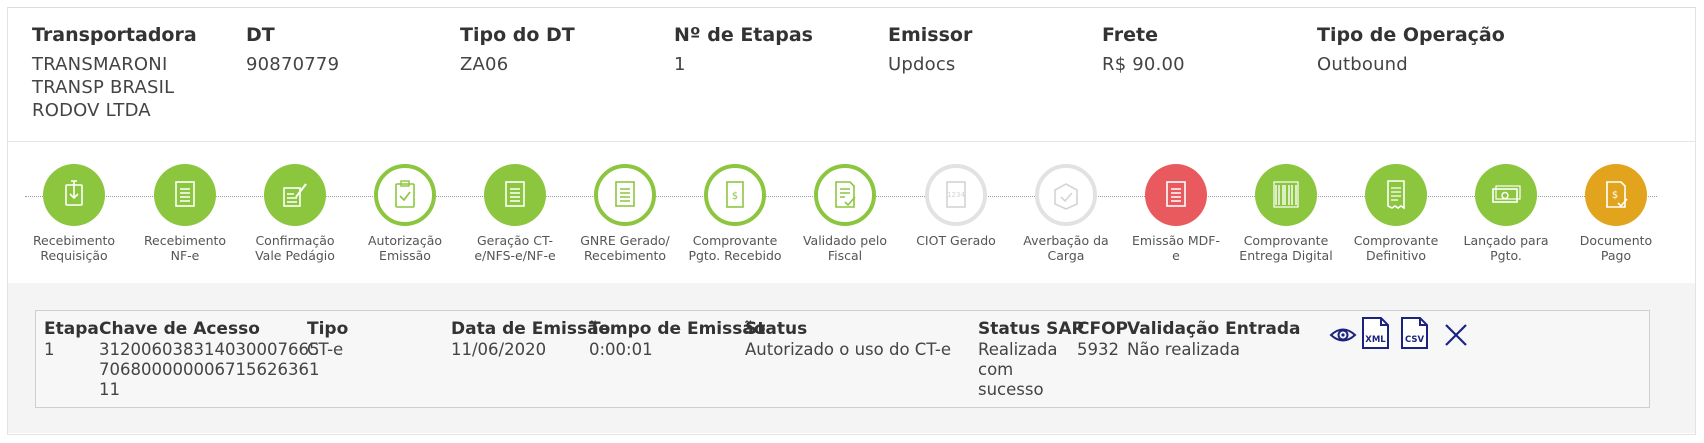 The width and height of the screenshot is (1704, 443). I want to click on col-header-data-emissao: Data de Emissão, so click(531, 329).